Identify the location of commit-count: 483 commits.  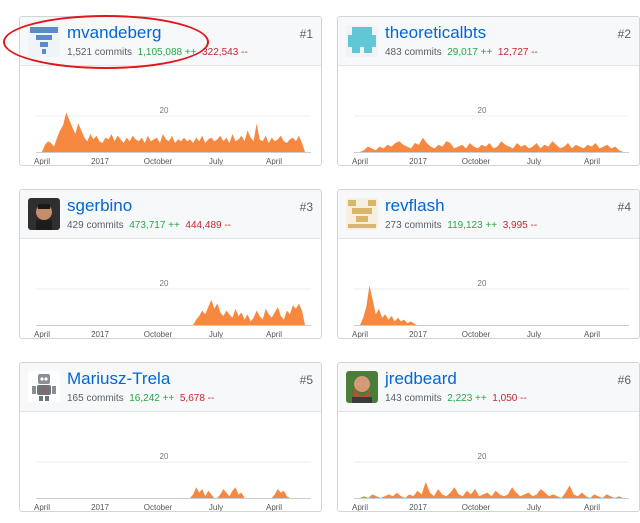
(413, 52).